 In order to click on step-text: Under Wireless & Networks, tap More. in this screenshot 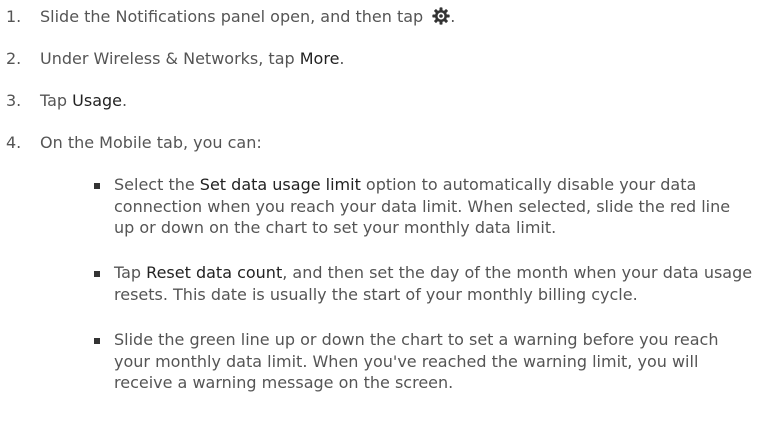, I will do `click(192, 58)`.